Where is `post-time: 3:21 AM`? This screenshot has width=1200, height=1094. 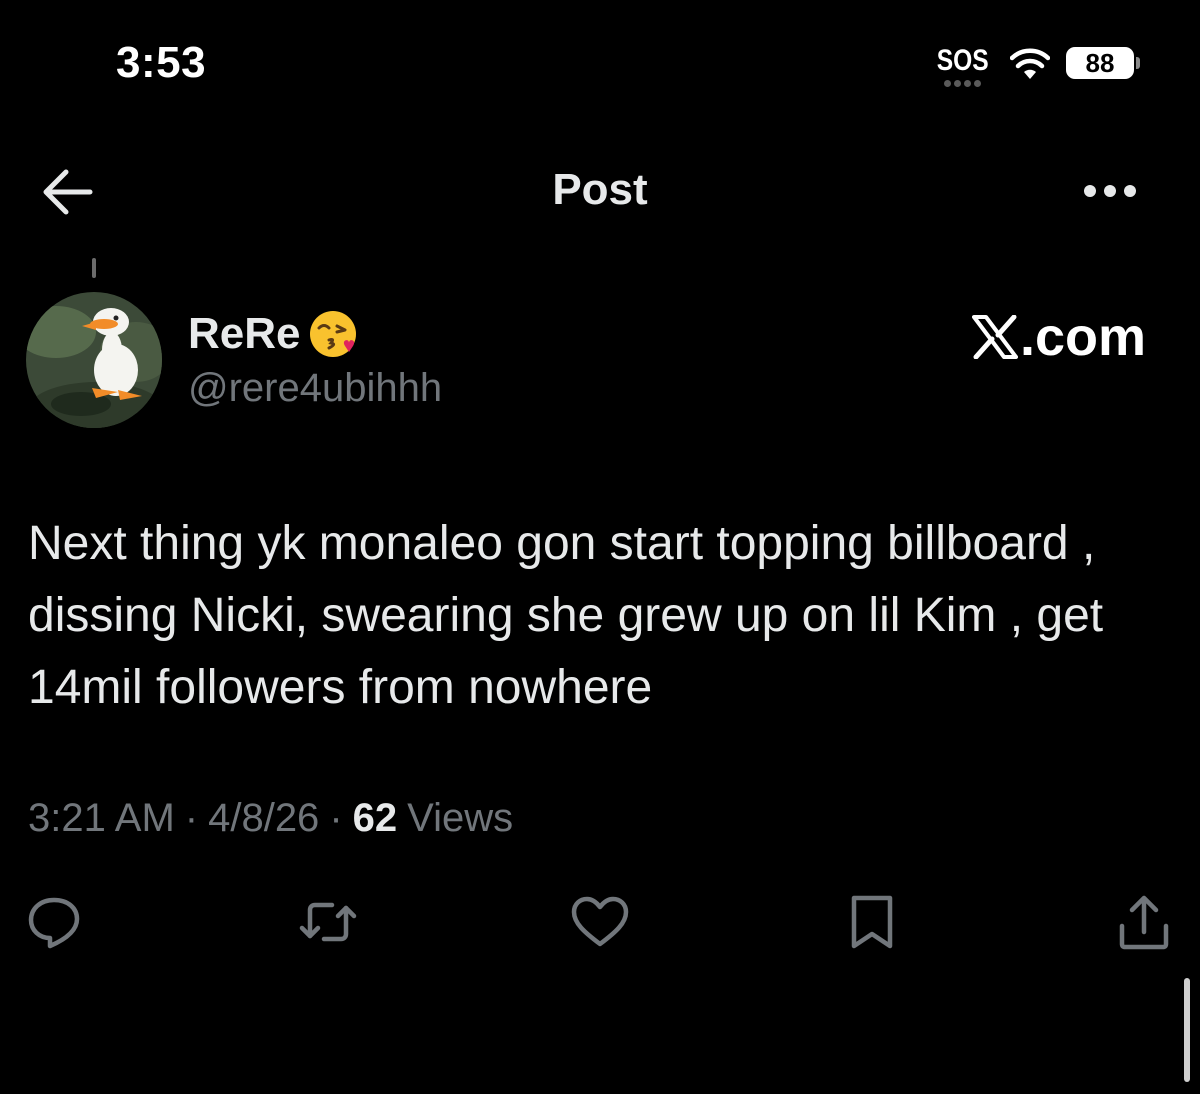
post-time: 3:21 AM is located at coordinates (101, 818).